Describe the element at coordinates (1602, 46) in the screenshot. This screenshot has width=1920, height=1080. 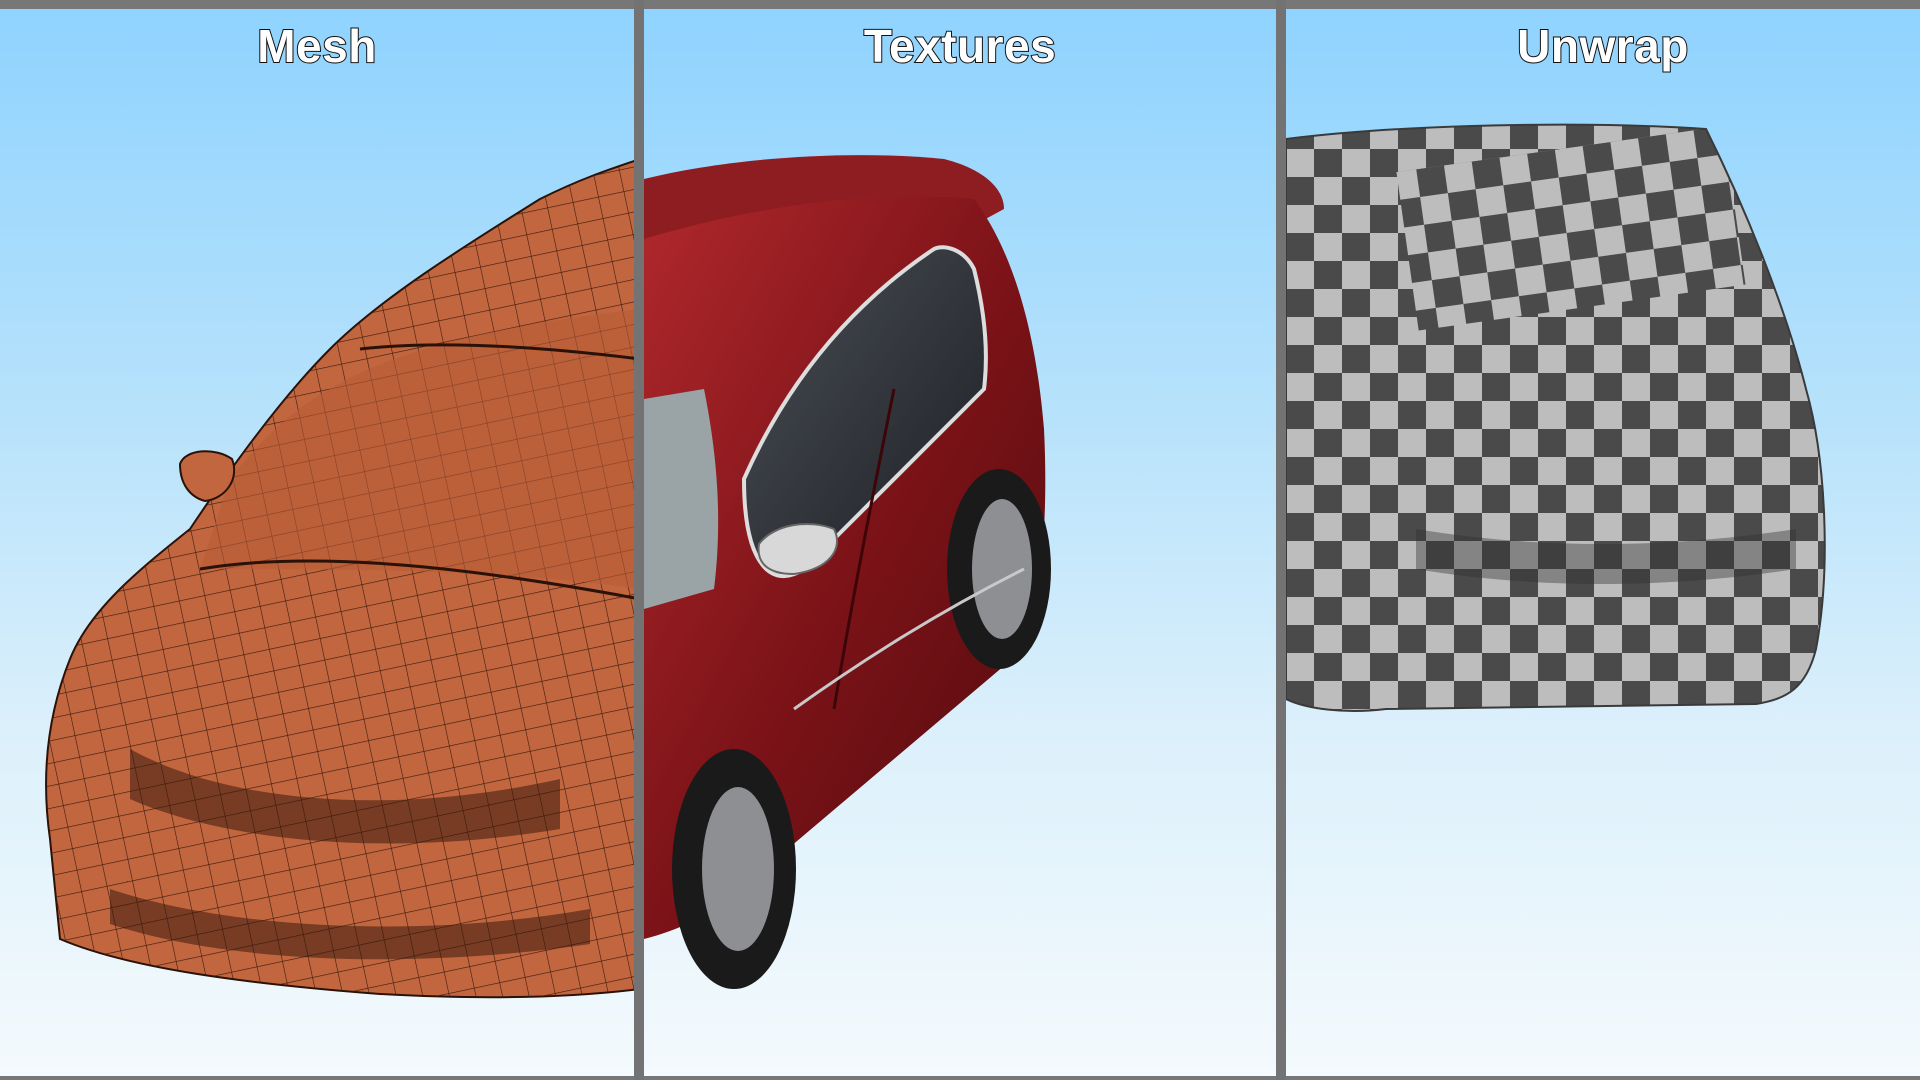
I see `panel-title-unwrap: Unwrap` at that location.